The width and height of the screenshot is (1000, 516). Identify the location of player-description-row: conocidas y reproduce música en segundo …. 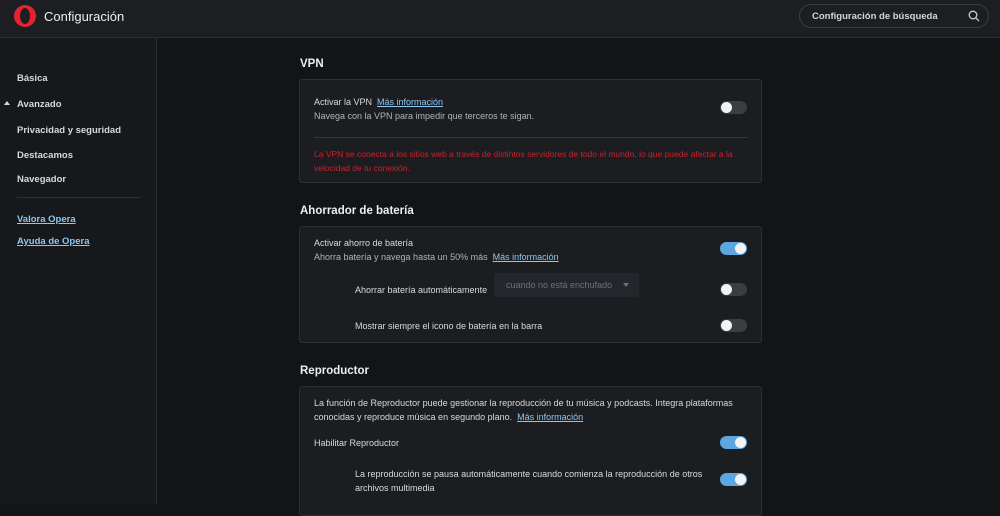
(448, 417).